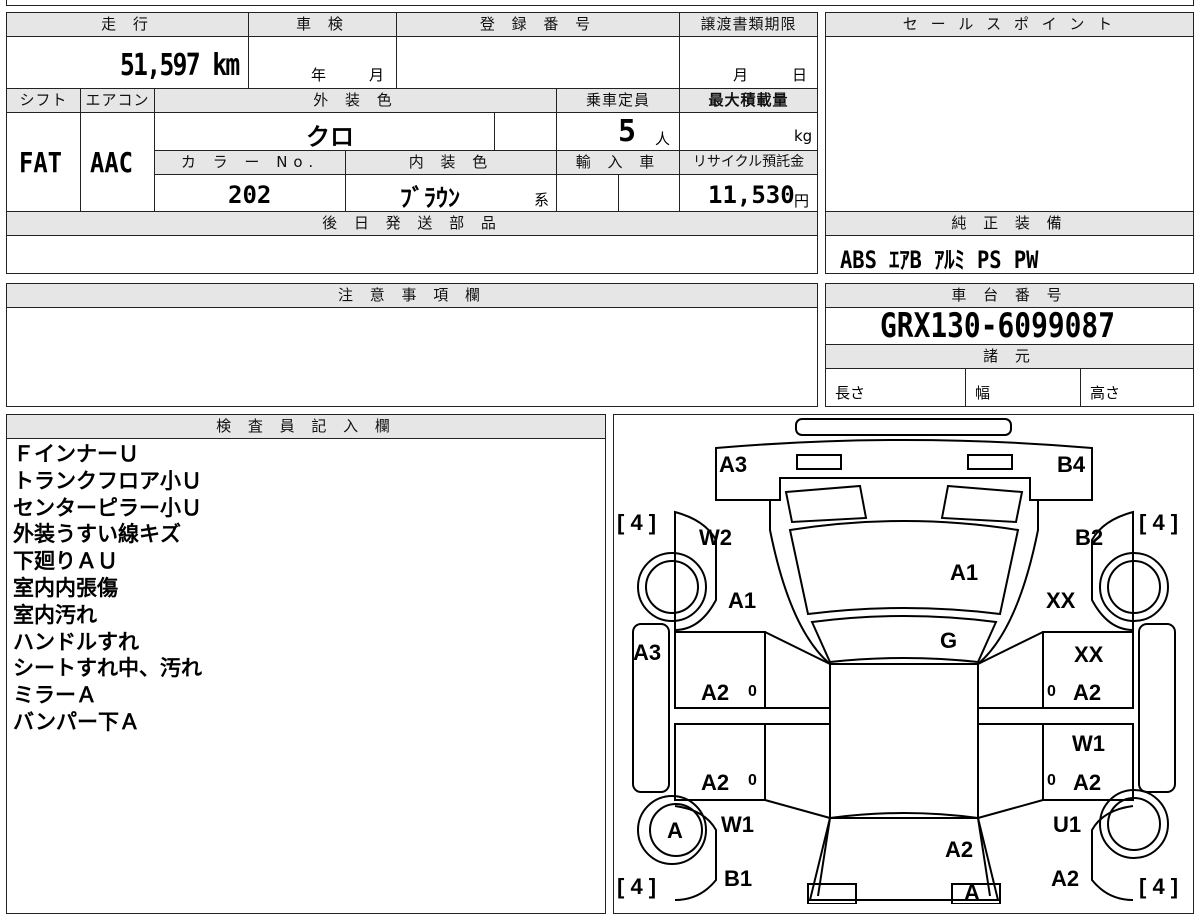 This screenshot has width=1200, height=914. Describe the element at coordinates (1089, 654) in the screenshot. I see `damage-mark-right-front-pillar: XX` at that location.